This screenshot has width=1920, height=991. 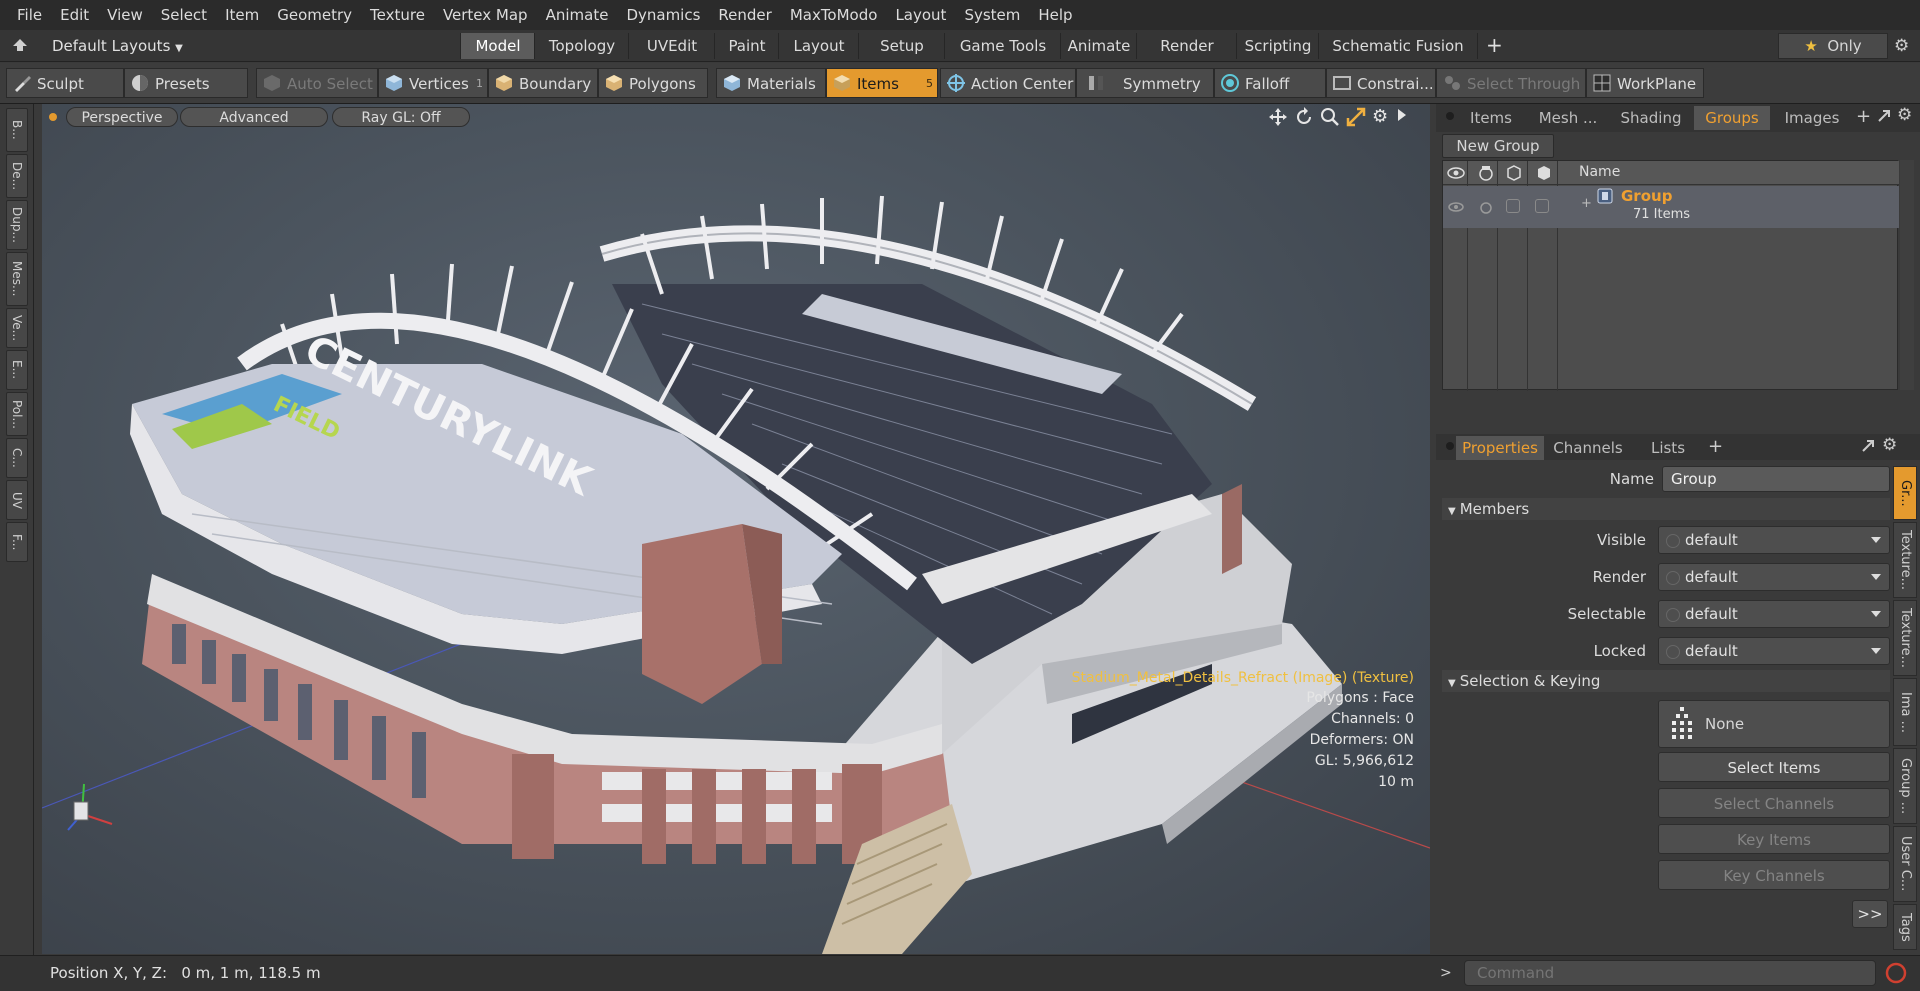 What do you see at coordinates (1456, 175) in the screenshot?
I see `visibility-eye-icon` at bounding box center [1456, 175].